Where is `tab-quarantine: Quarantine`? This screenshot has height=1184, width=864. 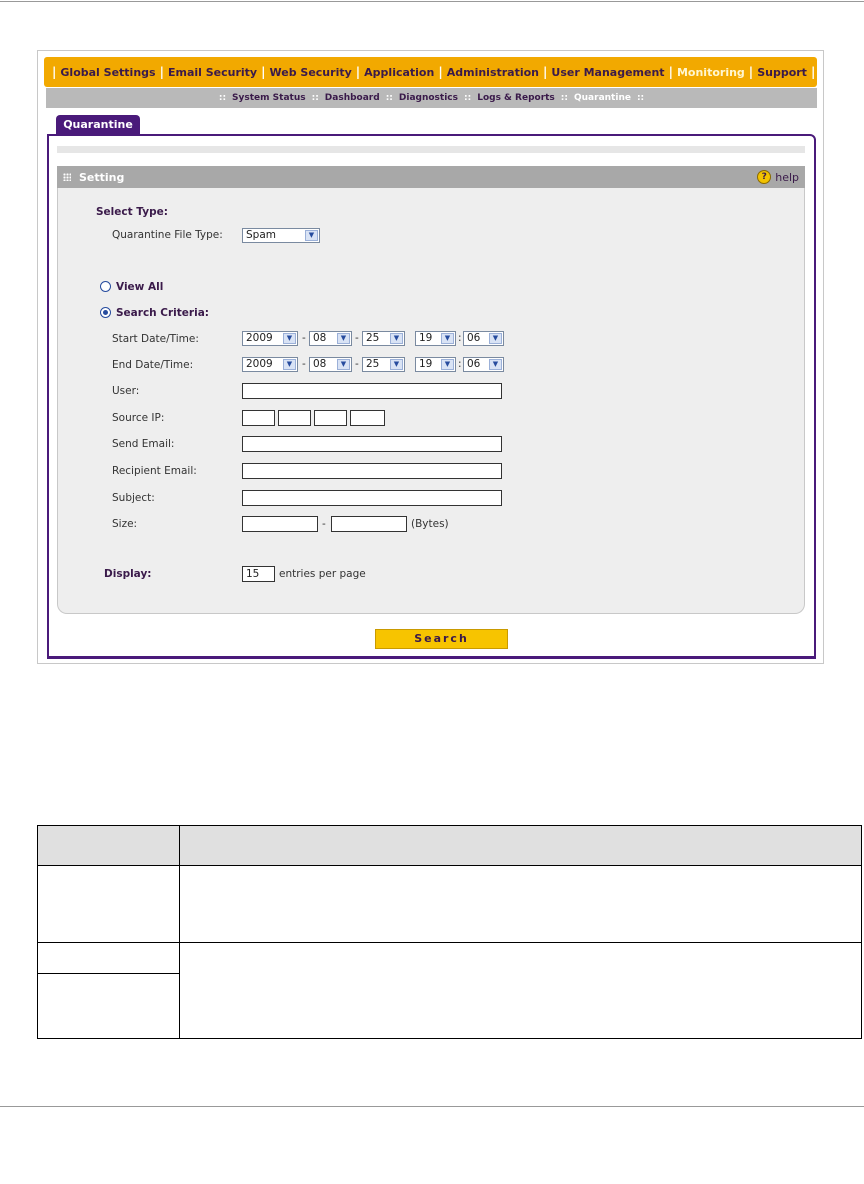
tab-quarantine: Quarantine is located at coordinates (98, 125).